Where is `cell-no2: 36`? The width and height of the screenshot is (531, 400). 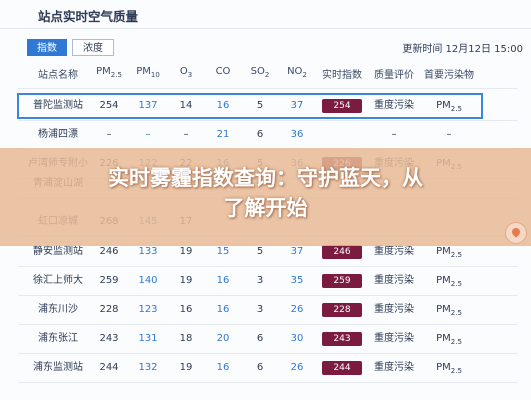
cell-no2: 36 is located at coordinates (297, 135).